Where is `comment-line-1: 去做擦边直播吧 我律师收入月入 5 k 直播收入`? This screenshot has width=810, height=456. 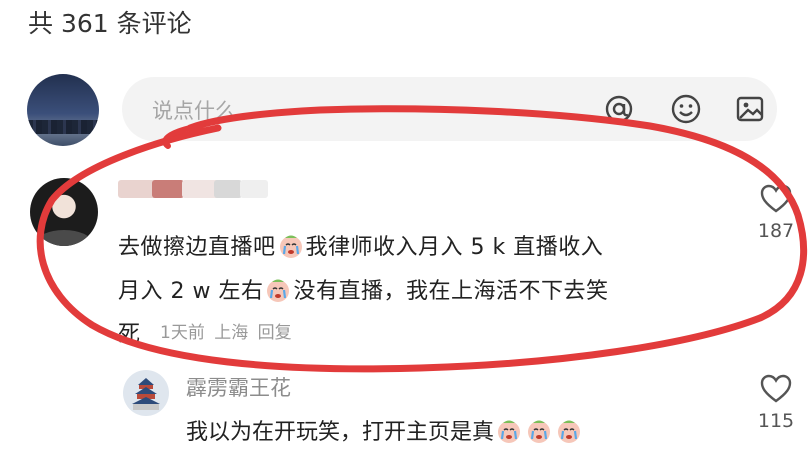
comment-line-1: 去做擦边直播吧 我律师收入月入 5 k 直播收入 is located at coordinates (360, 245).